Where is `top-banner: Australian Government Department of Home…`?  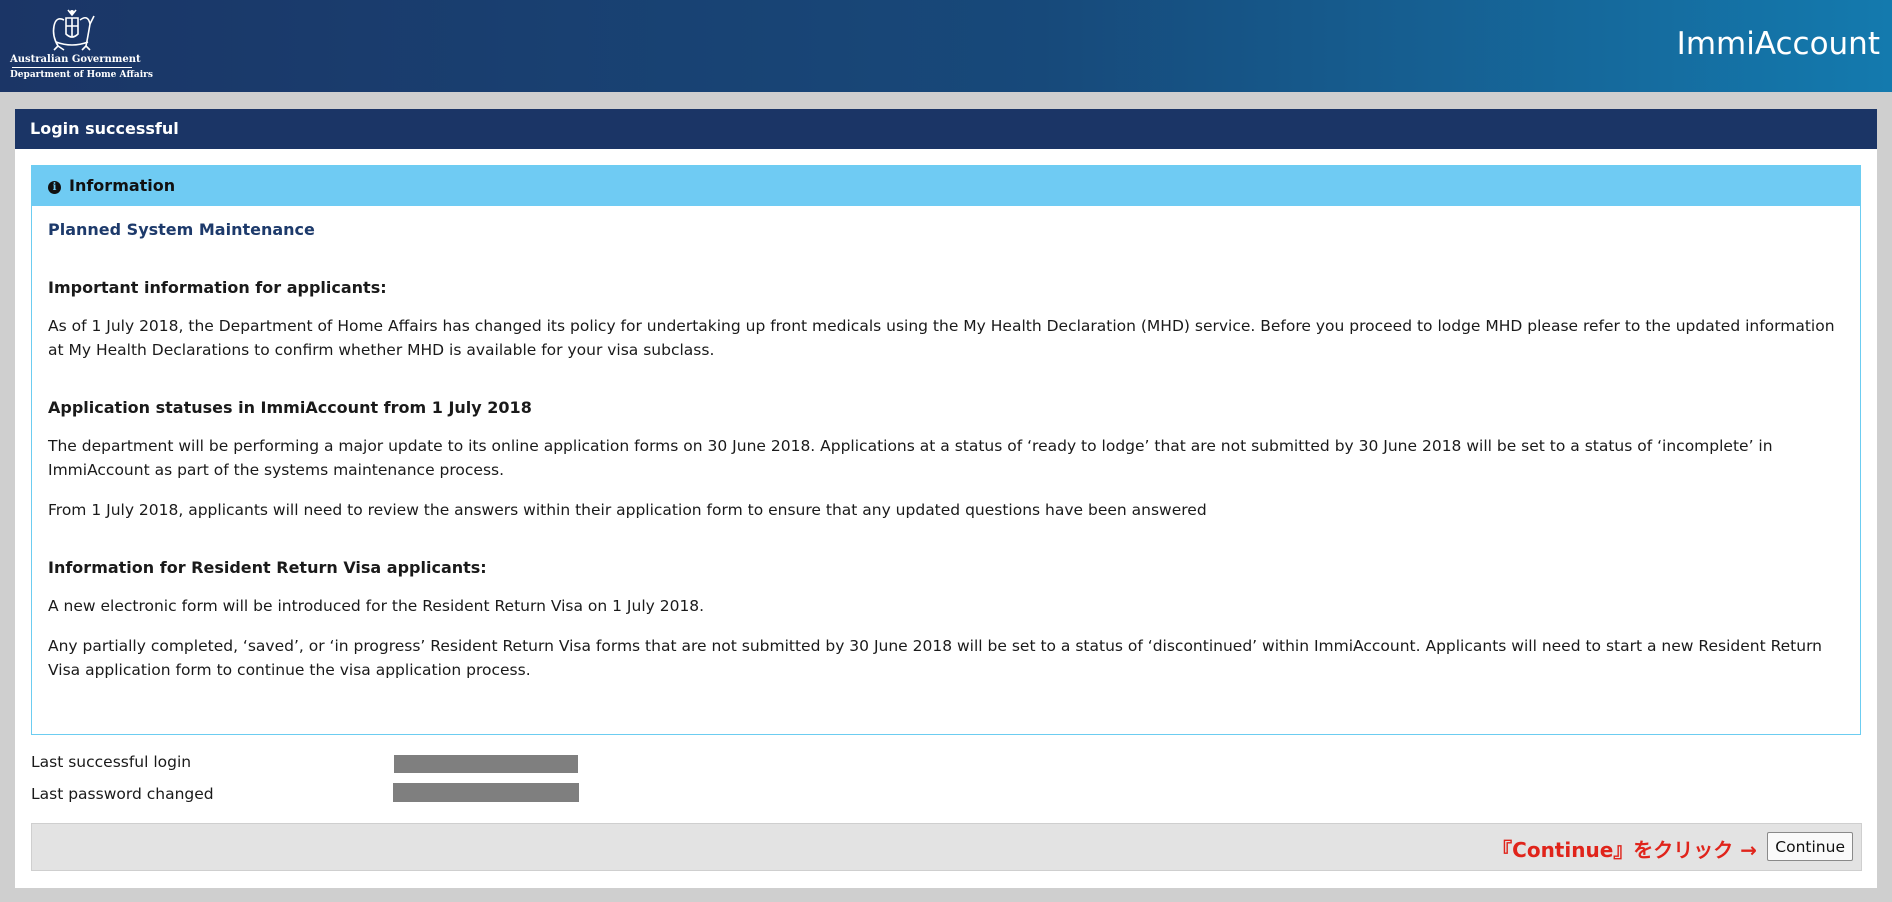
top-banner: Australian Government Department of Home… is located at coordinates (946, 46).